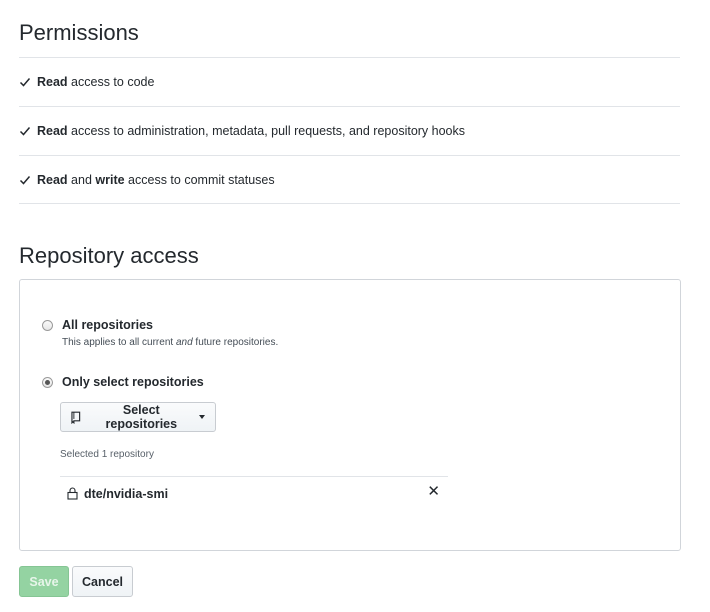 Image resolution: width=710 pixels, height=612 pixels. What do you see at coordinates (96, 82) in the screenshot?
I see `permission-text: Read access to code` at bounding box center [96, 82].